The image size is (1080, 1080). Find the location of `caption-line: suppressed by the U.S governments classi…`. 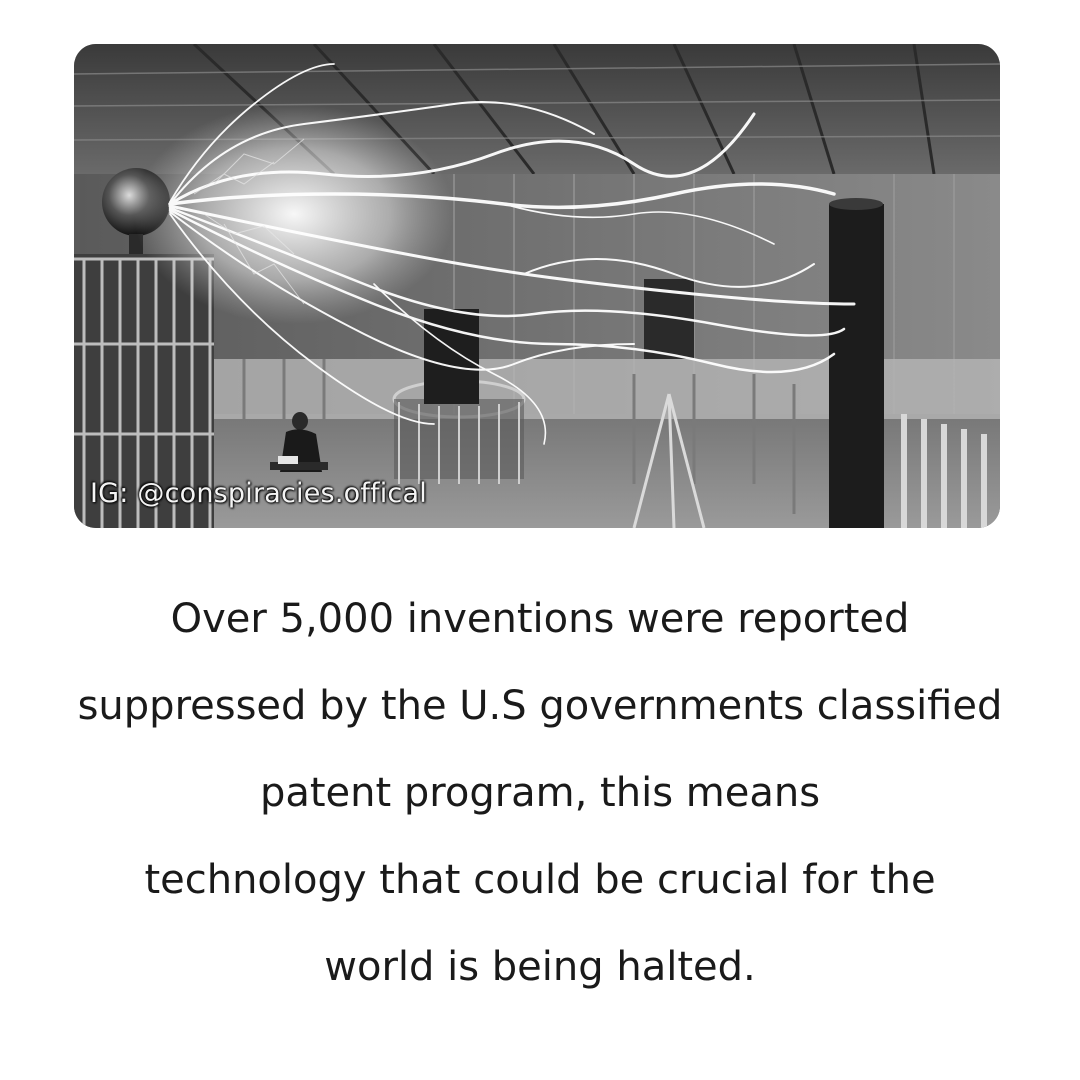

caption-line: suppressed by the U.S governments classi… is located at coordinates (540, 706).